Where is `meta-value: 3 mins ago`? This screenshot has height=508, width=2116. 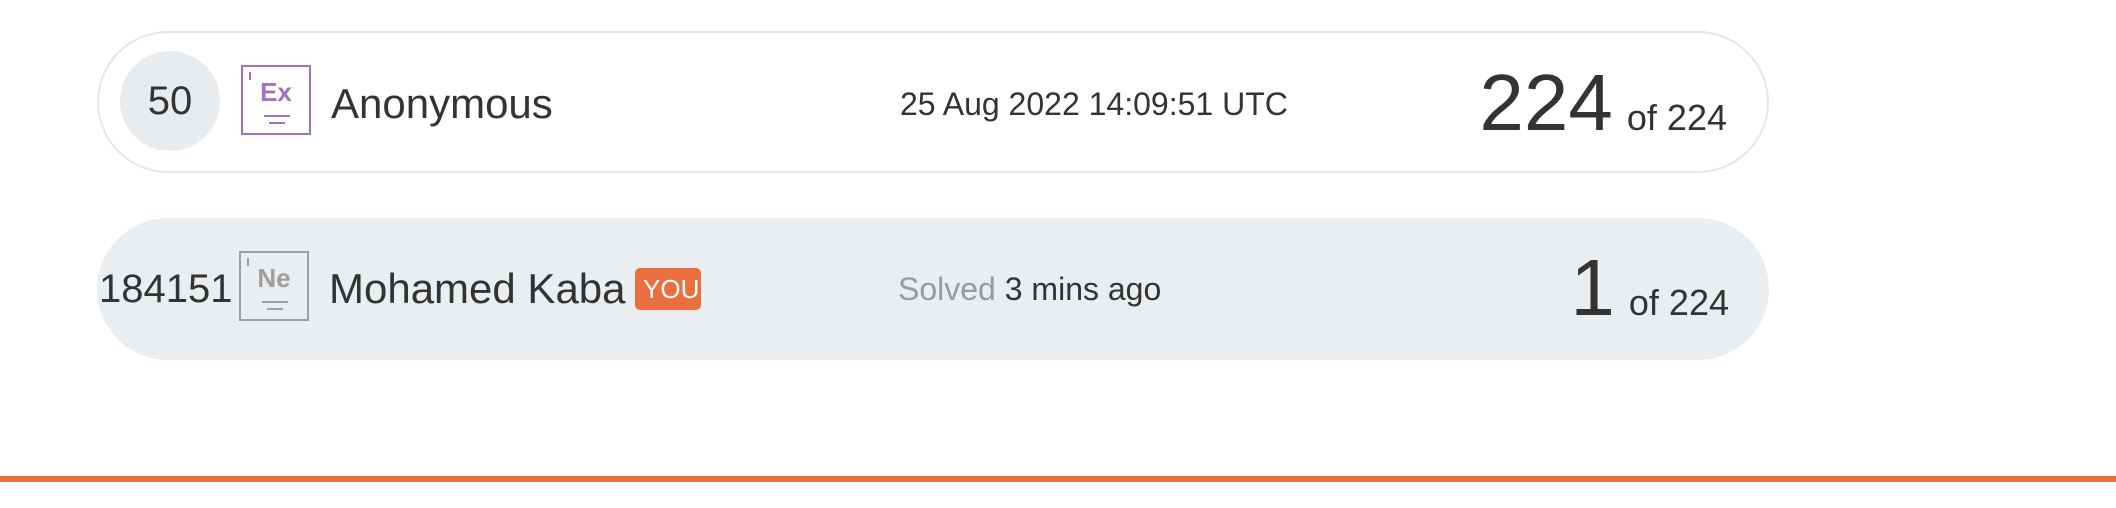
meta-value: 3 mins ago is located at coordinates (1083, 289).